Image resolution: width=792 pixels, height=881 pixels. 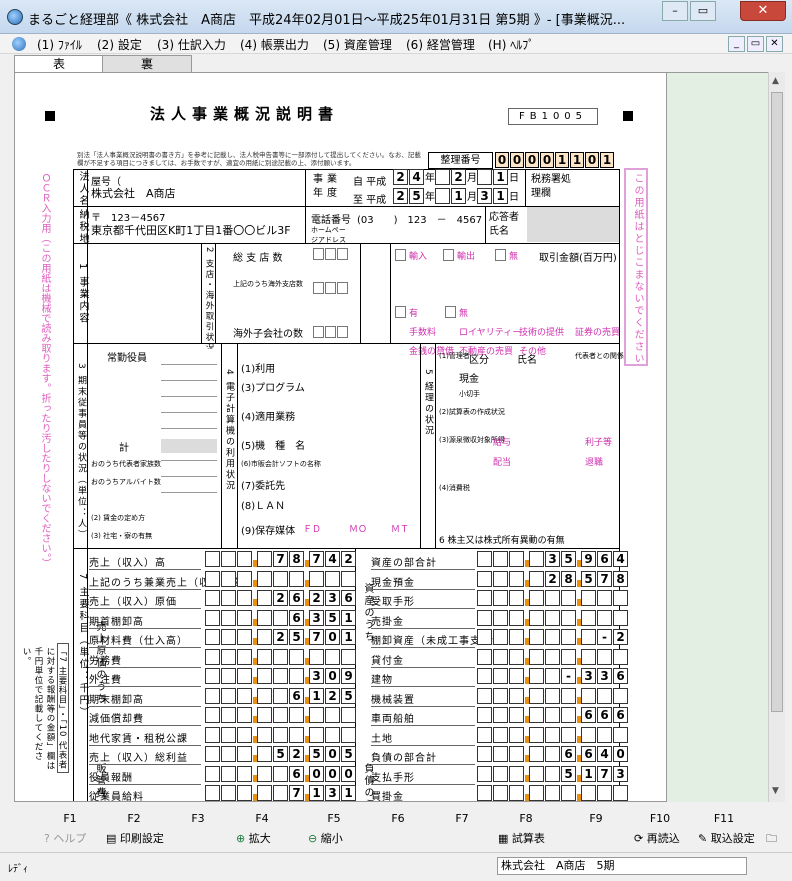 I want to click on printer-icon: ▤, so click(x=111, y=838).